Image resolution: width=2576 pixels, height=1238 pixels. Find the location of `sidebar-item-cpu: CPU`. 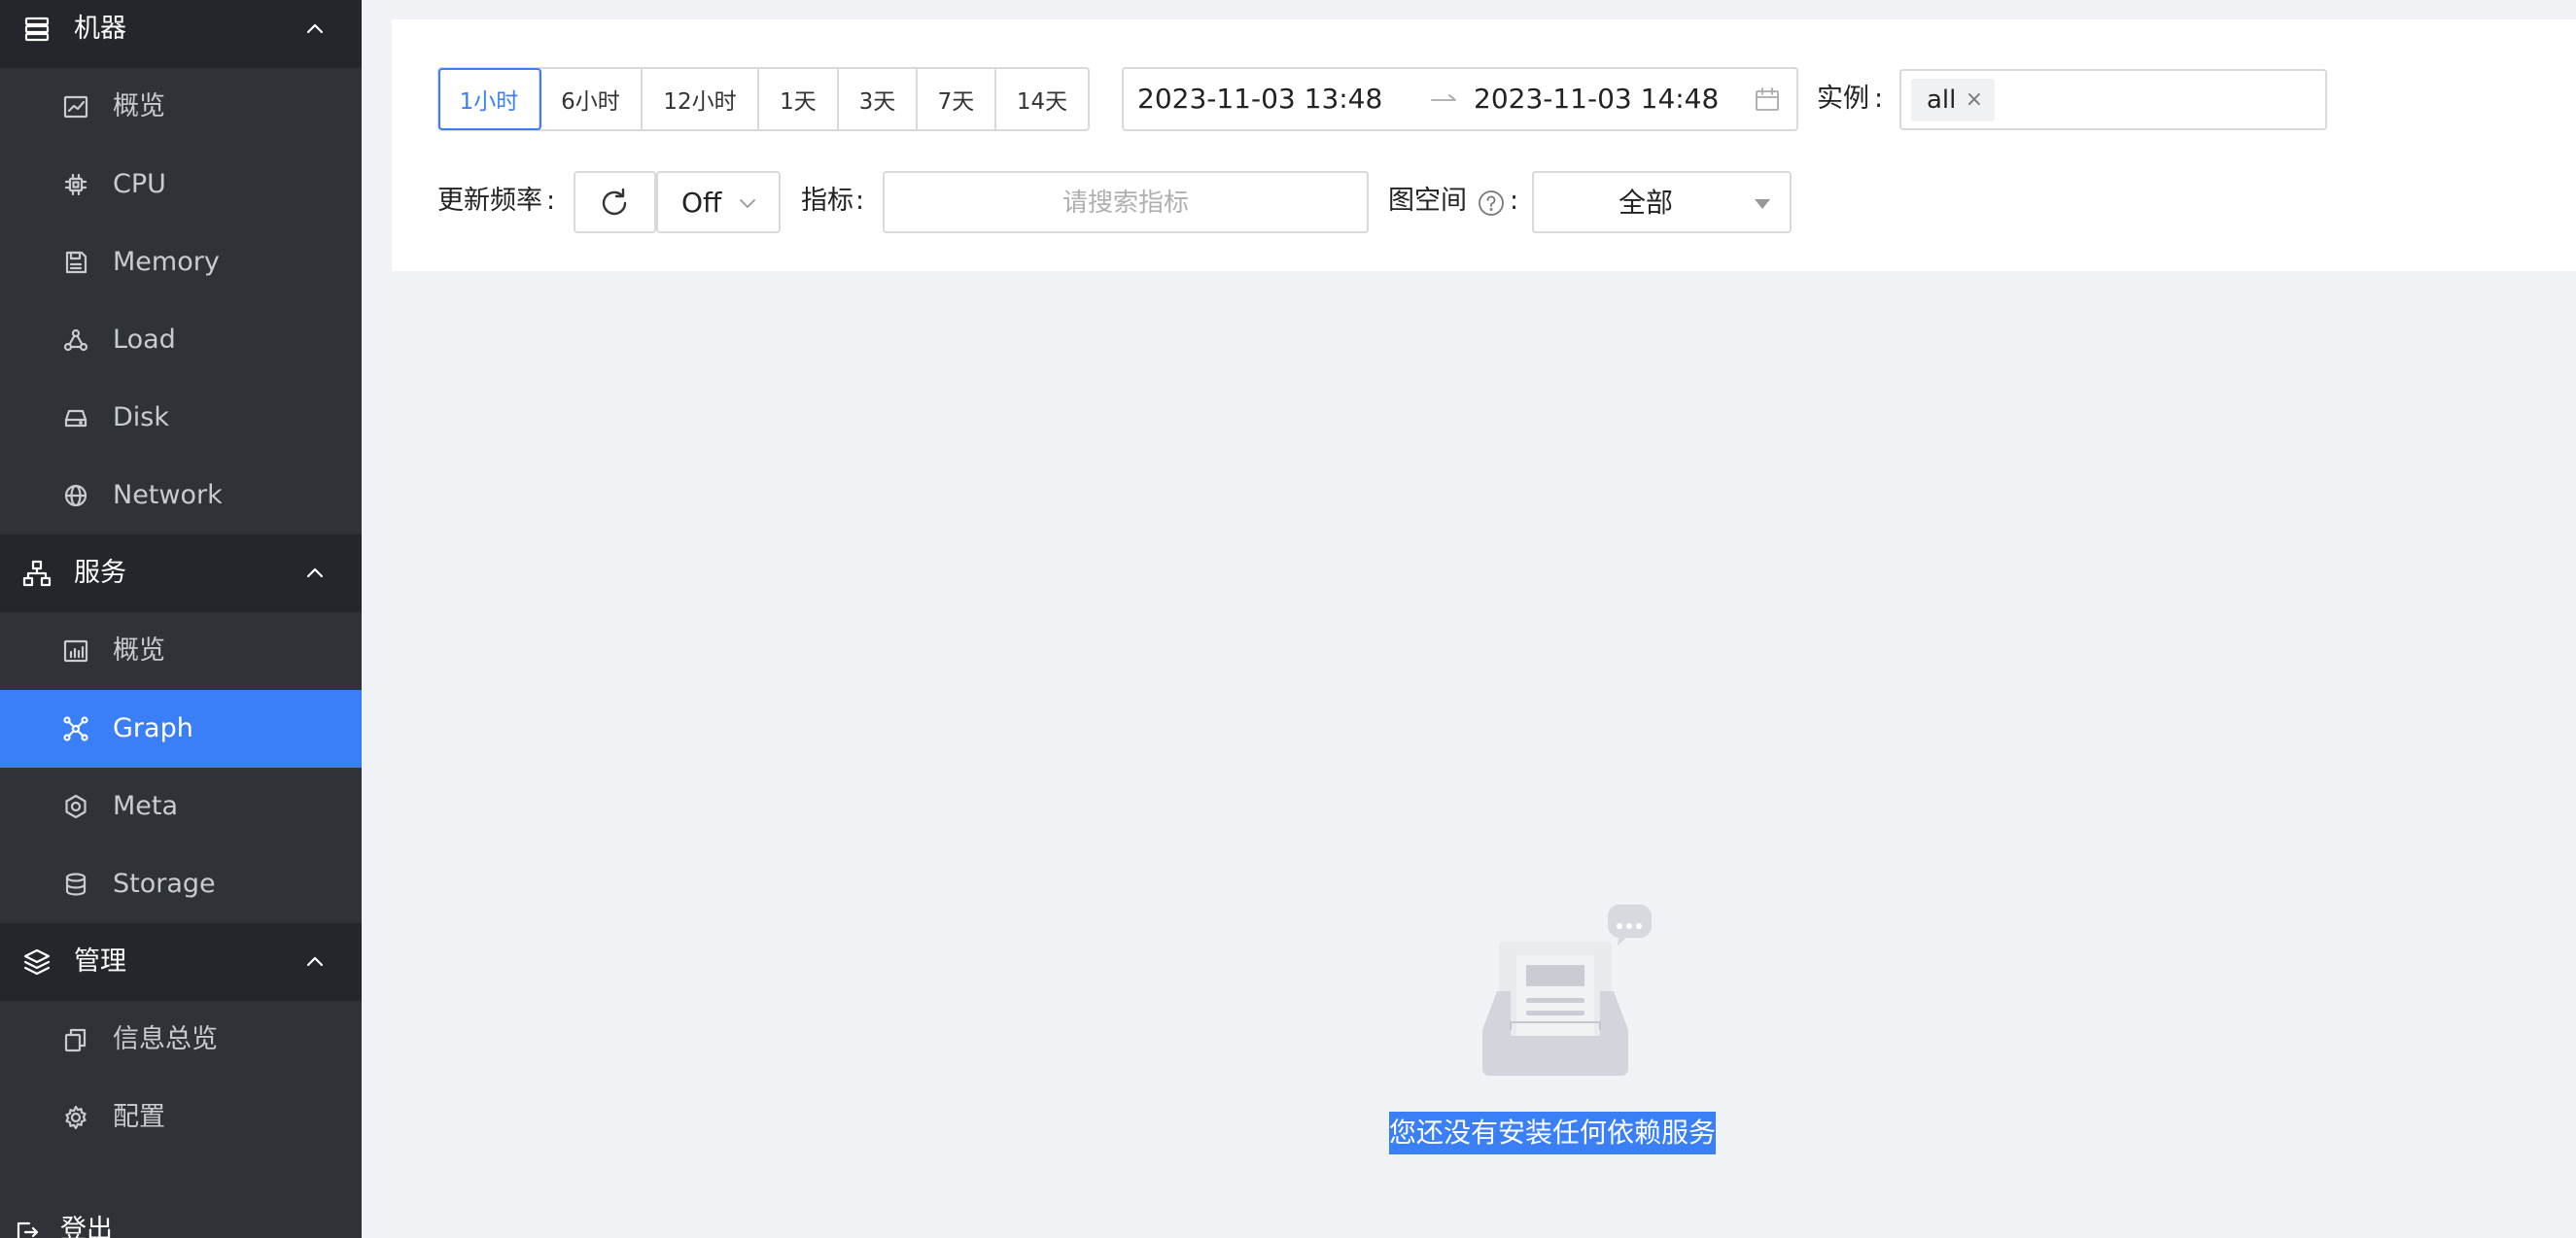

sidebar-item-cpu: CPU is located at coordinates (181, 185).